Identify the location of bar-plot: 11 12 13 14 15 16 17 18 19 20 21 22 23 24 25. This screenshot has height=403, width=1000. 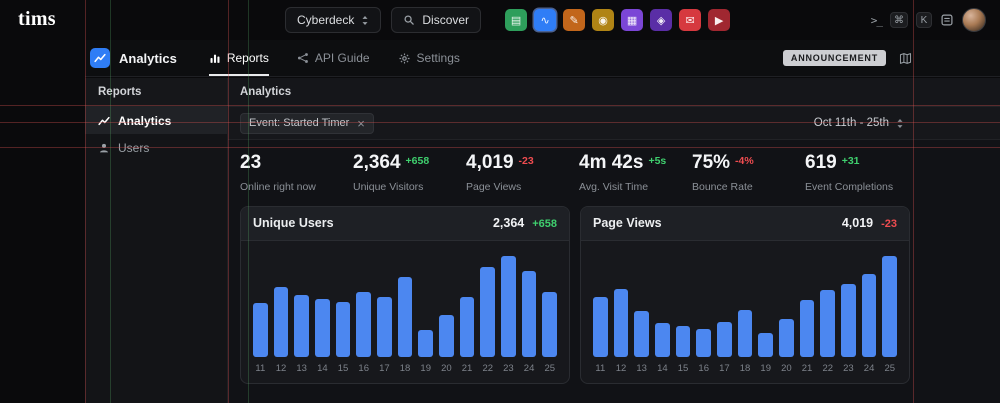
(405, 312).